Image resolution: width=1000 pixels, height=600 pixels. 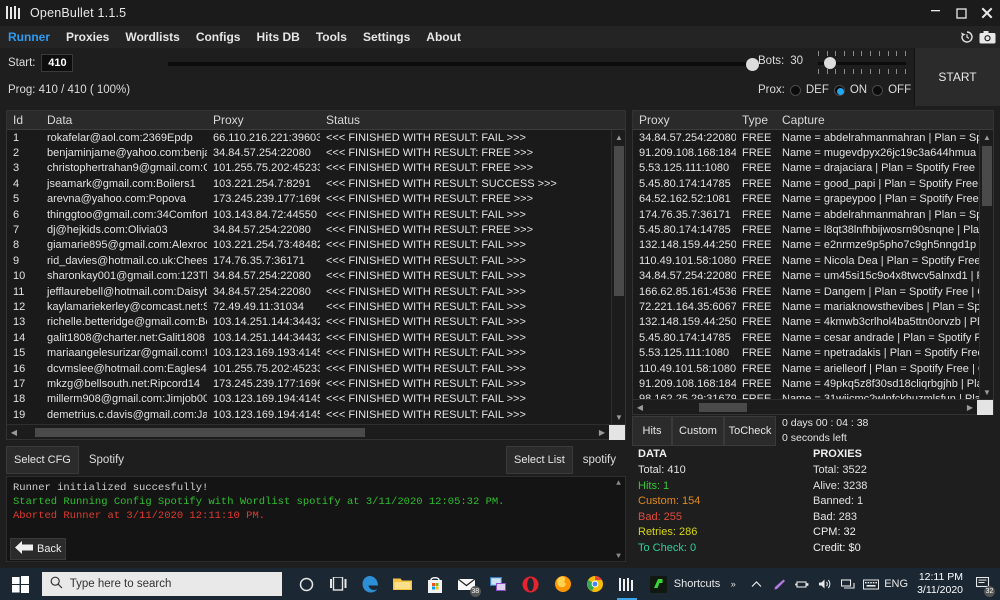 What do you see at coordinates (839, 90) in the screenshot?
I see `prox-radio-on` at bounding box center [839, 90].